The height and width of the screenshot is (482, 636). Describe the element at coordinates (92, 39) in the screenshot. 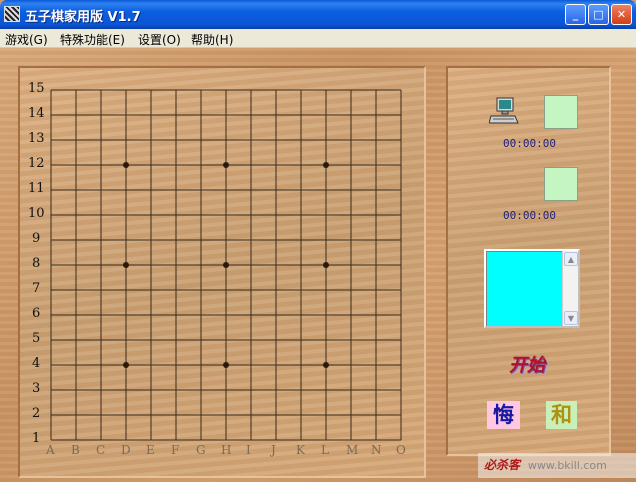

I see `menu-special: 特殊功能(E)` at that location.